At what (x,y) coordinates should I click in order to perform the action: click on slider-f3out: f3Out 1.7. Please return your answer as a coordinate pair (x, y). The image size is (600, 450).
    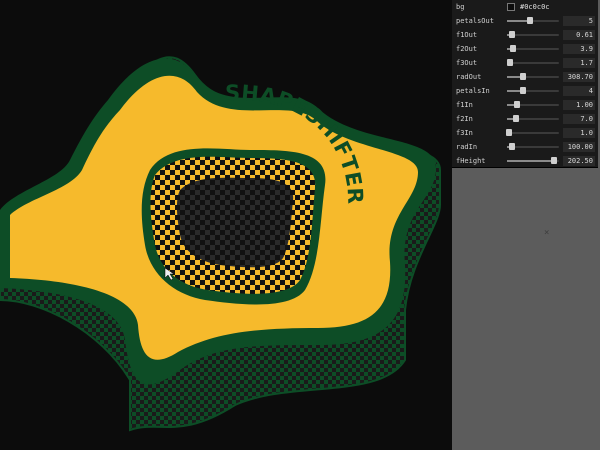
    Looking at the image, I should click on (525, 63).